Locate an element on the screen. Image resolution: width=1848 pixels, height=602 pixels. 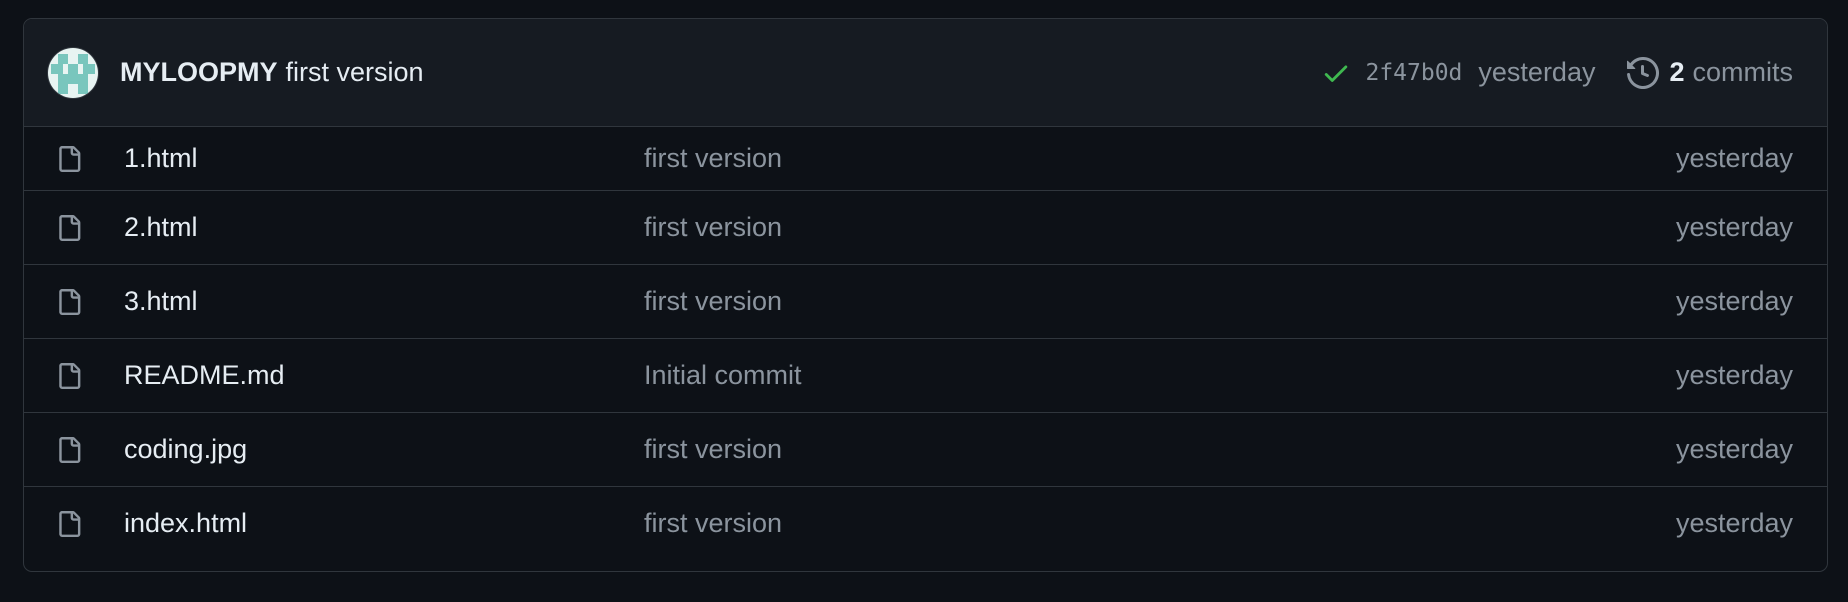
commits-history-link: 2 commits is located at coordinates (1710, 72).